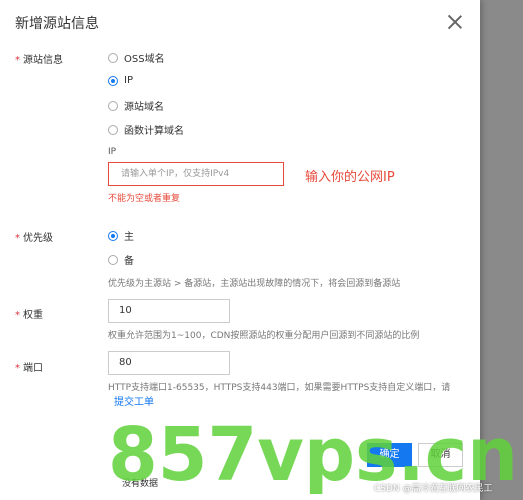  Describe the element at coordinates (455, 22) in the screenshot. I see `close-icon` at that location.